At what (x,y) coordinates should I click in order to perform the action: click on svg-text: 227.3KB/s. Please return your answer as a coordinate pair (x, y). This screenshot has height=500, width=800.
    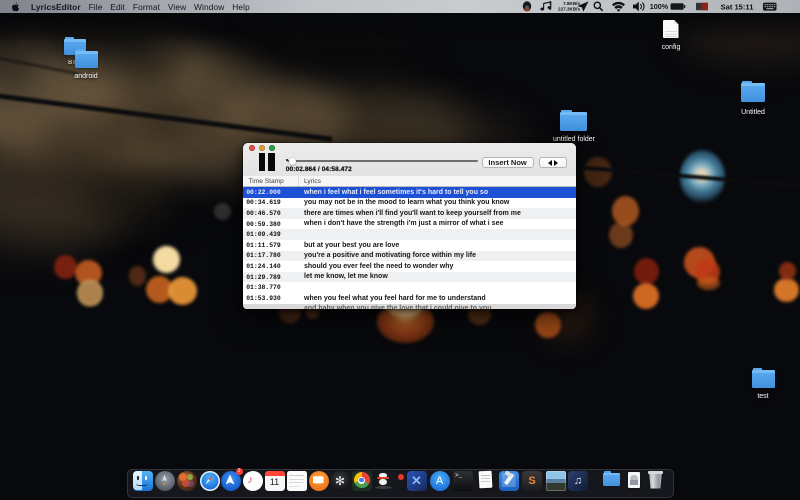
    Looking at the image, I should click on (569, 9).